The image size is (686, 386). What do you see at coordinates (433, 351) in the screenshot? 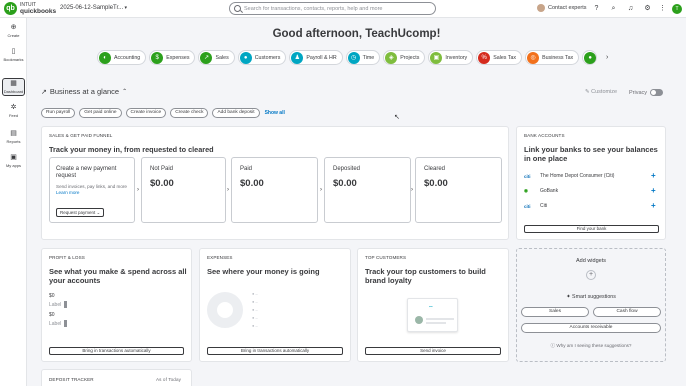
I see `send-invoice-button: Send invoice` at bounding box center [433, 351].